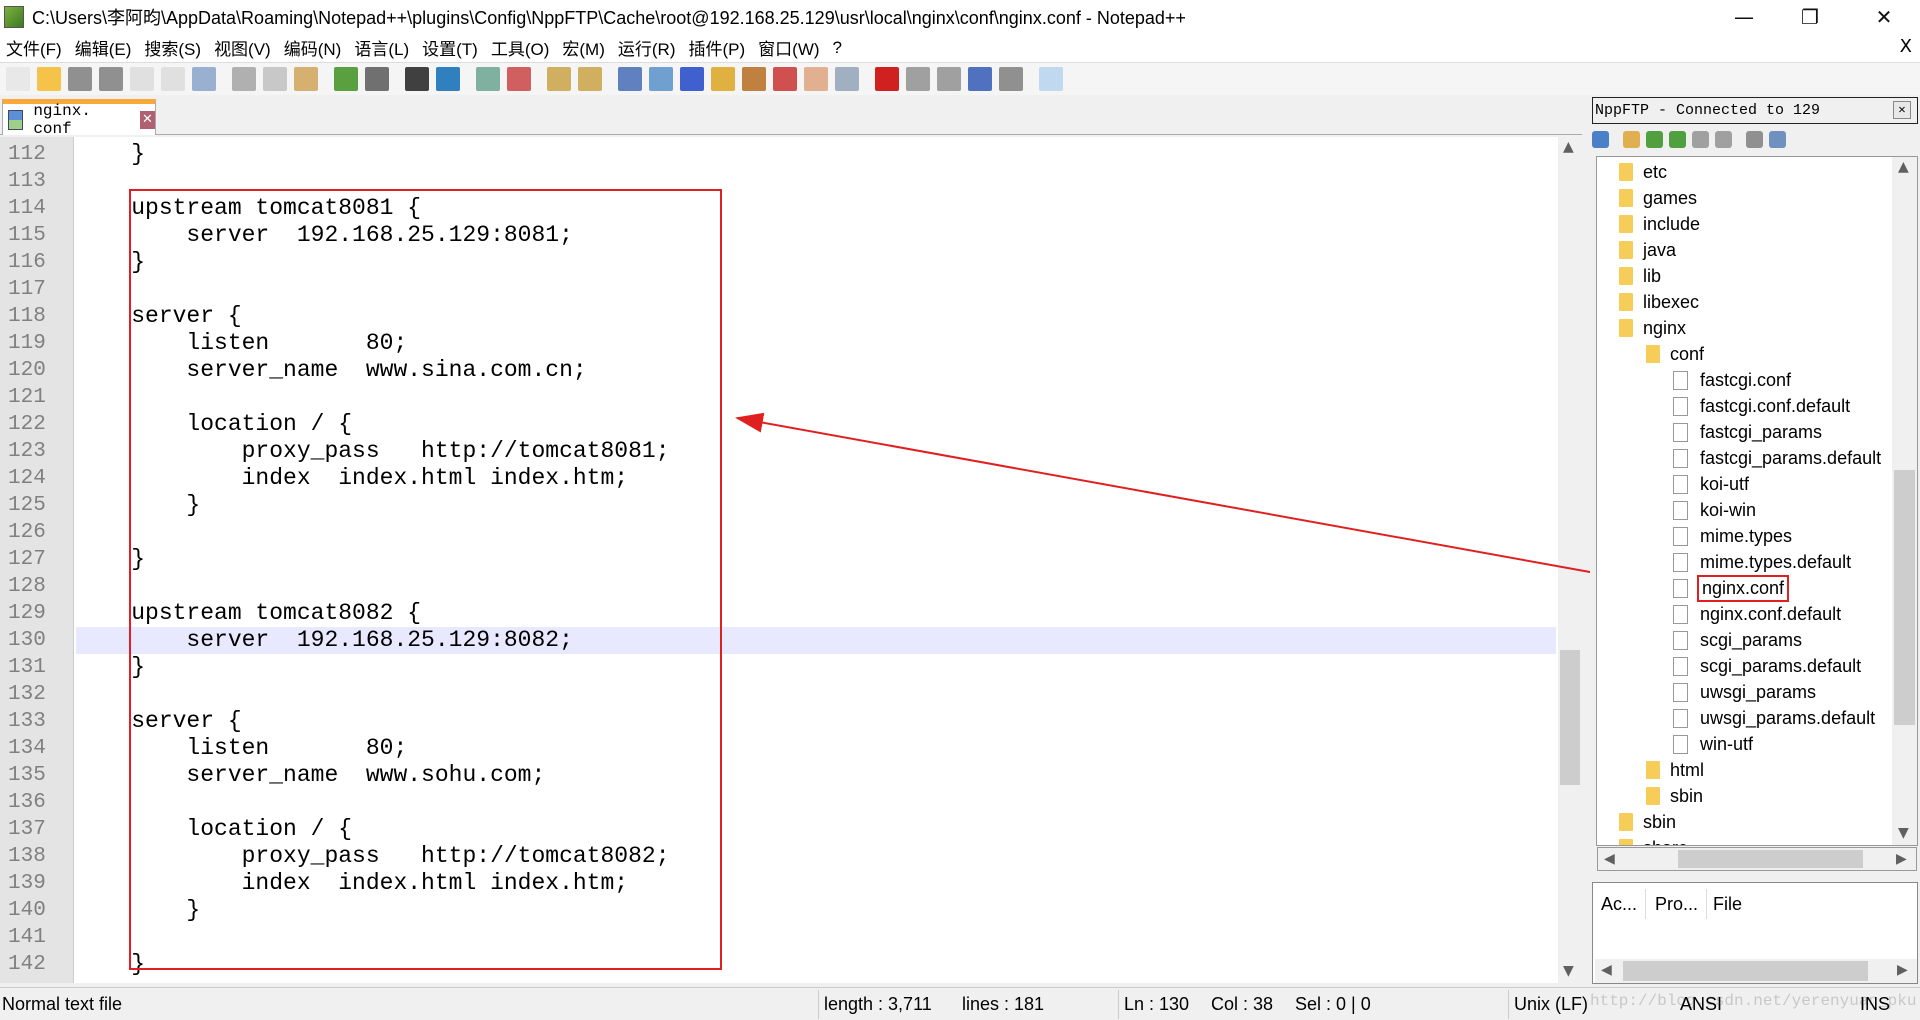 Image resolution: width=1920 pixels, height=1020 pixels. Describe the element at coordinates (583, 47) in the screenshot. I see `menu-item: 宏(M)` at that location.